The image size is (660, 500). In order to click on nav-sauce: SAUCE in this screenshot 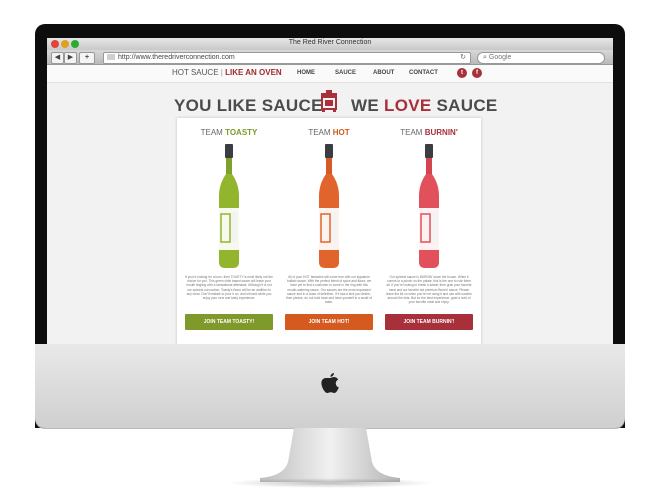, I will do `click(345, 73)`.